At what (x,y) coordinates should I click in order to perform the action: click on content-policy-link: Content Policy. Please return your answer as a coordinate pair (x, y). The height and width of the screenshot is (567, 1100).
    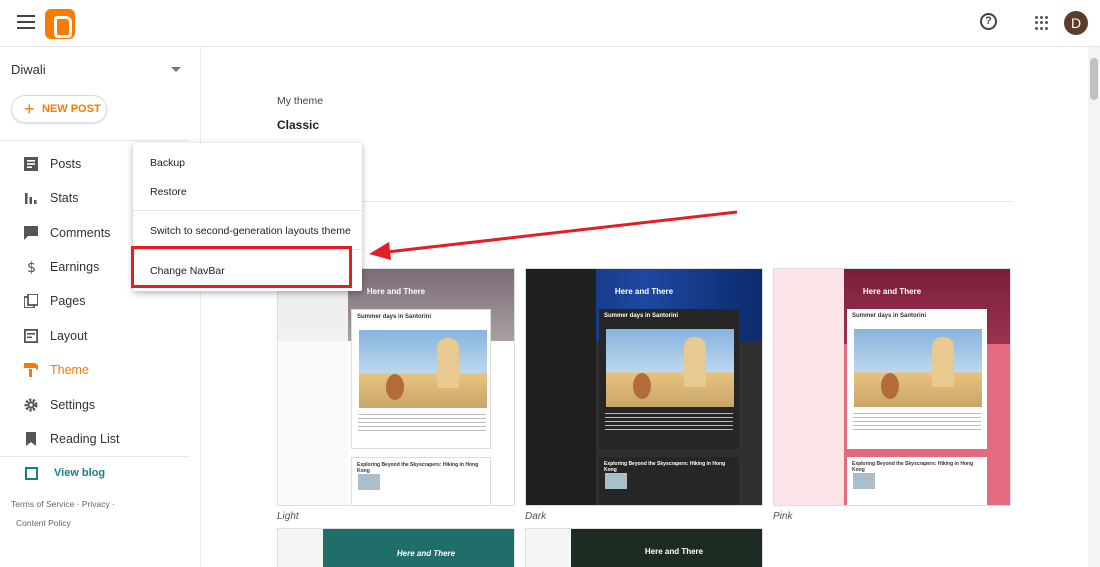
    Looking at the image, I should click on (41, 523).